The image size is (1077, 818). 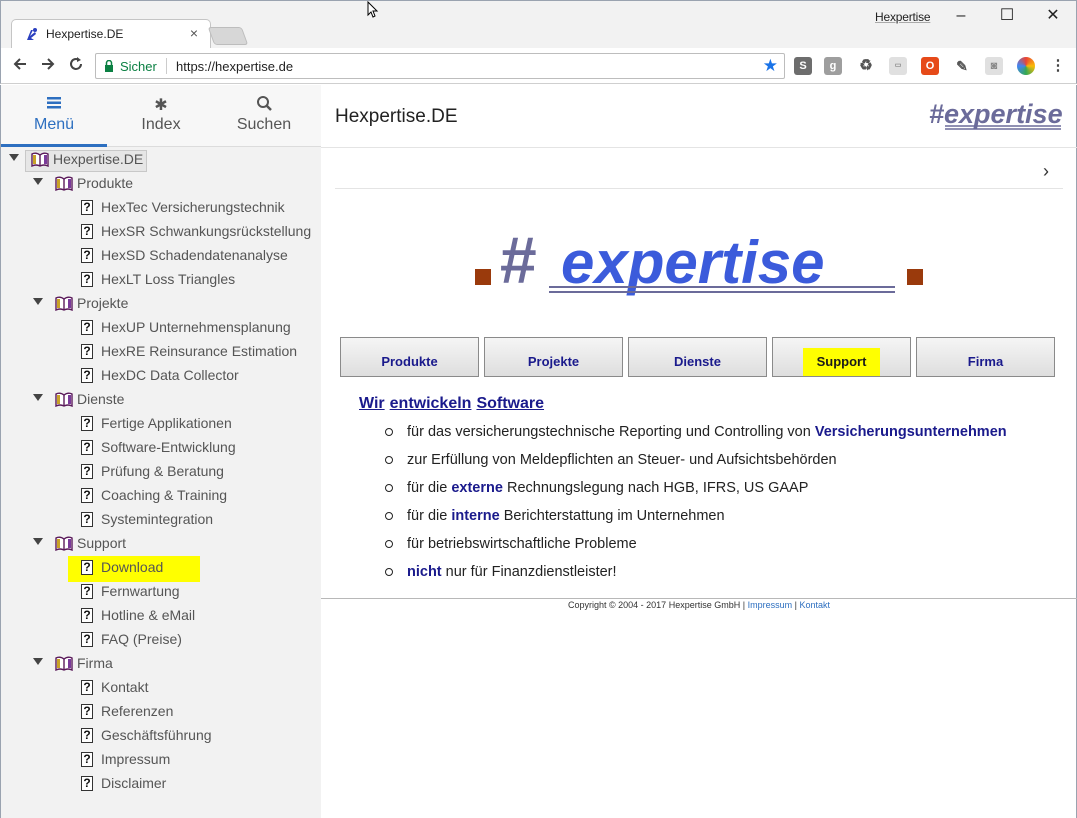 I want to click on omnibox-divider, so click(x=166, y=66).